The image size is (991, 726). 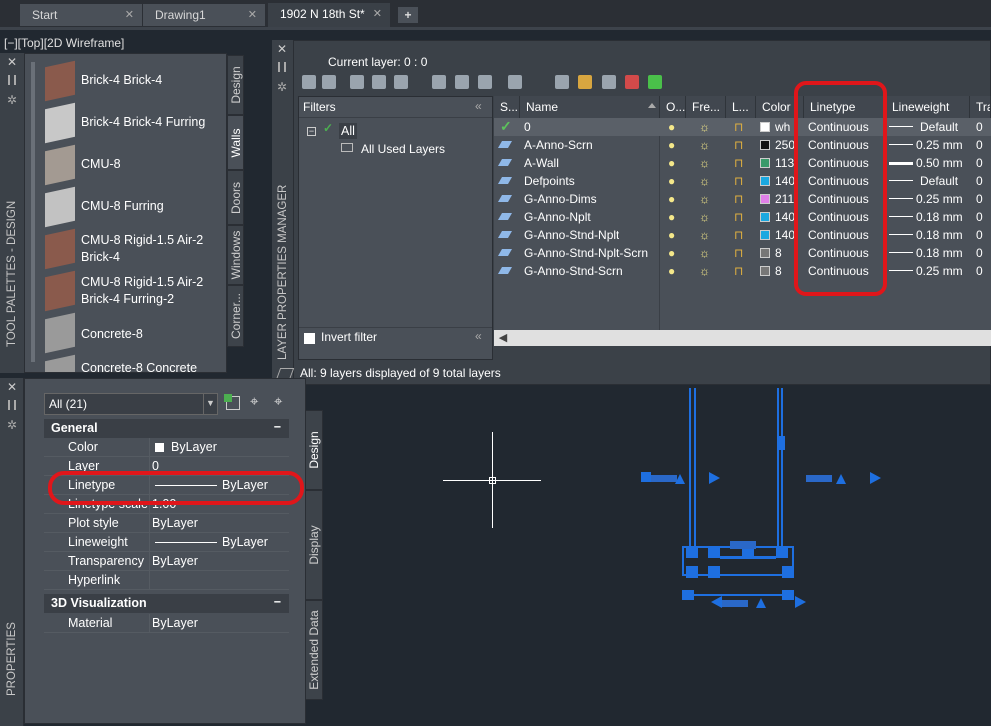 I want to click on table-row: Defpoints ● ☼ ⊓ 140 Continuous Default 0, so click(x=742, y=181).